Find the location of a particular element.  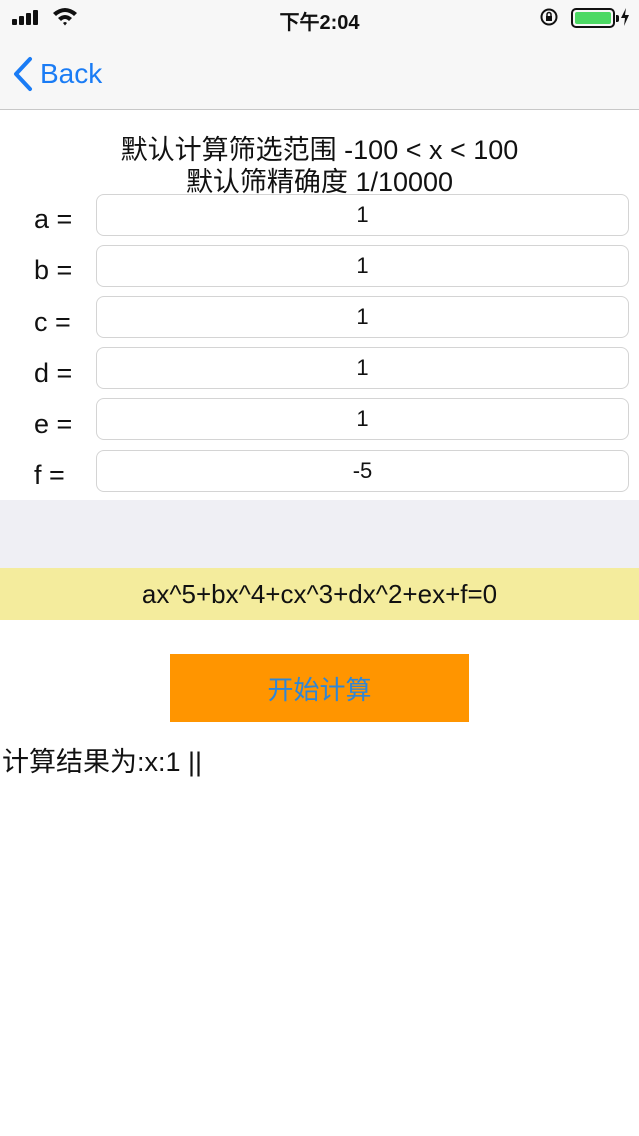

start-calculation-button: 开始计算 is located at coordinates (319, 688).